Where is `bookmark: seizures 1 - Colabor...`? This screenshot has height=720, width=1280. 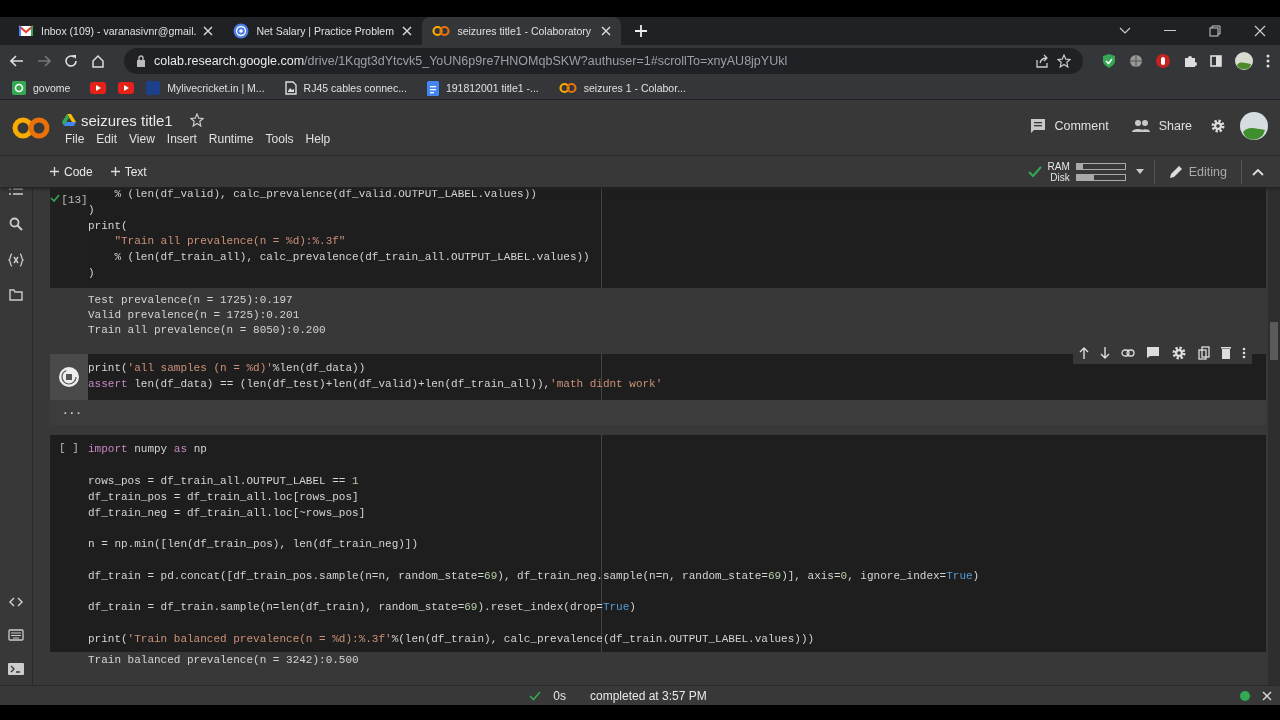
bookmark: seizures 1 - Colabor... is located at coordinates (622, 88).